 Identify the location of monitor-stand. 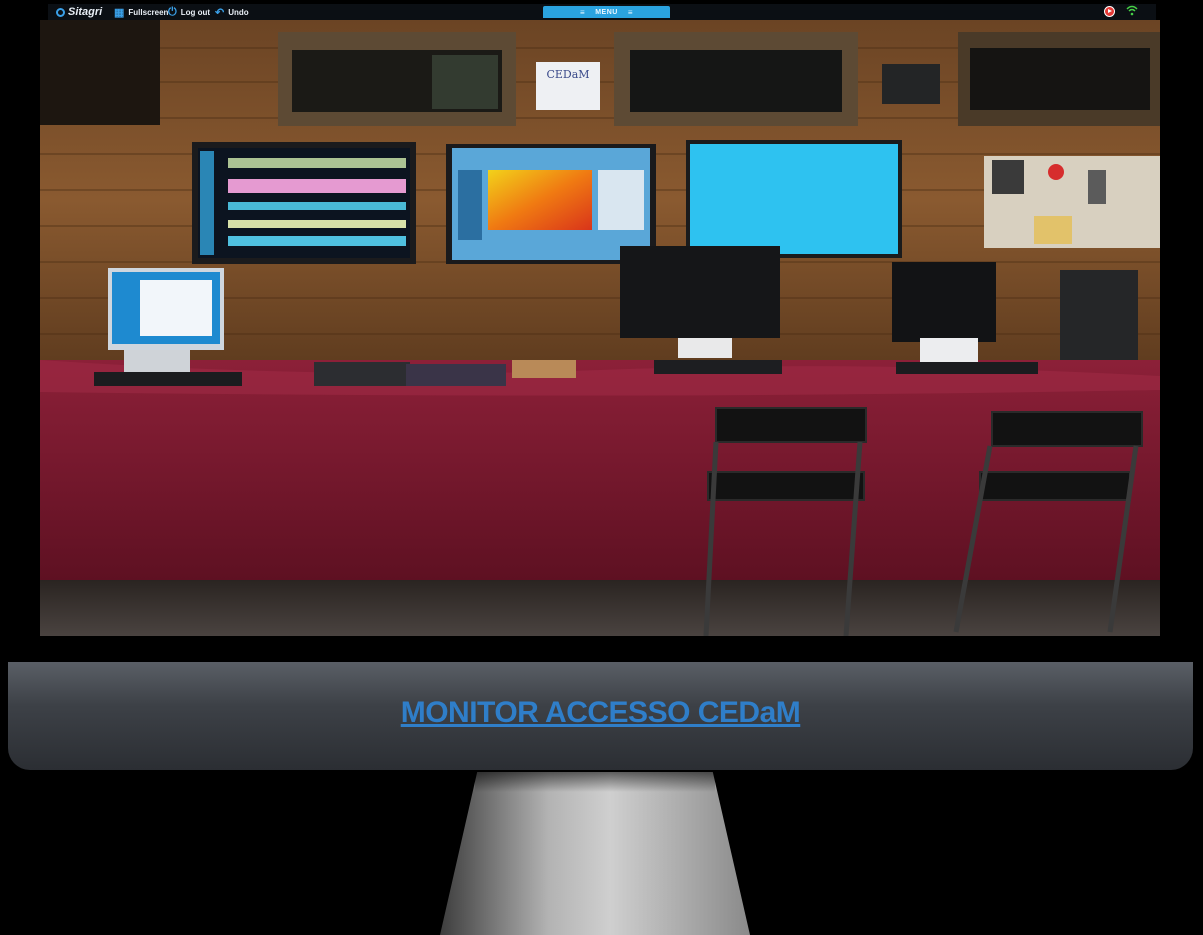
(595, 853).